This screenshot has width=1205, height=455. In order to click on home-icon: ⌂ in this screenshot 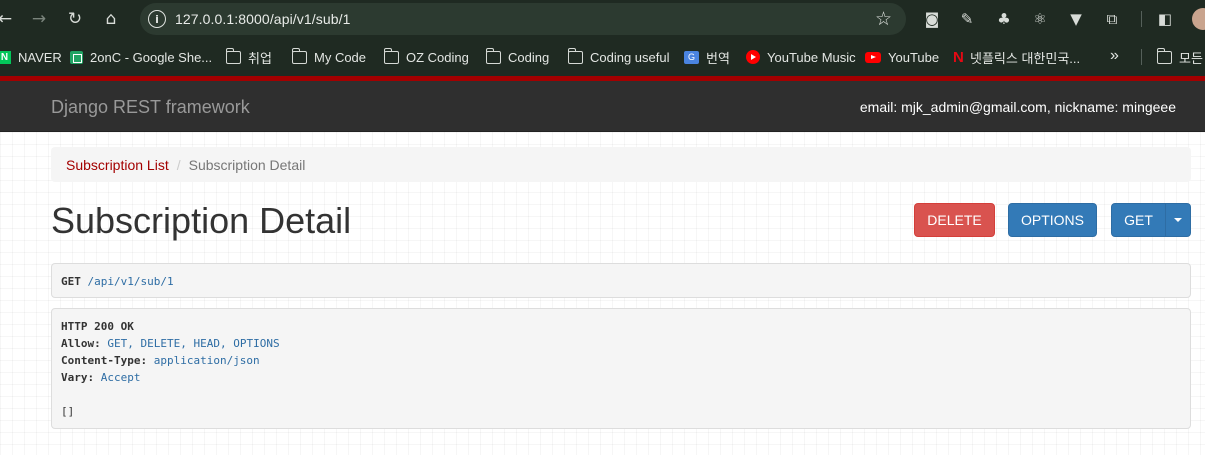, I will do `click(111, 19)`.